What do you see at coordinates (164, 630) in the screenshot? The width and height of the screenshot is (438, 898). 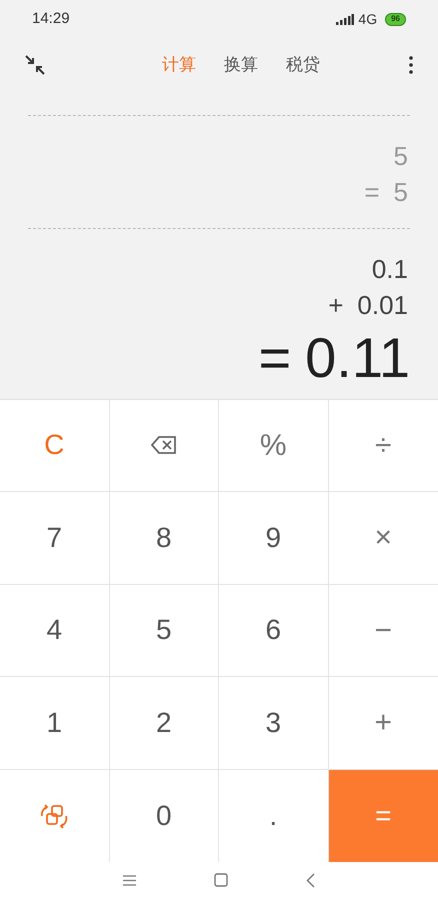 I see `digit-key: 5` at bounding box center [164, 630].